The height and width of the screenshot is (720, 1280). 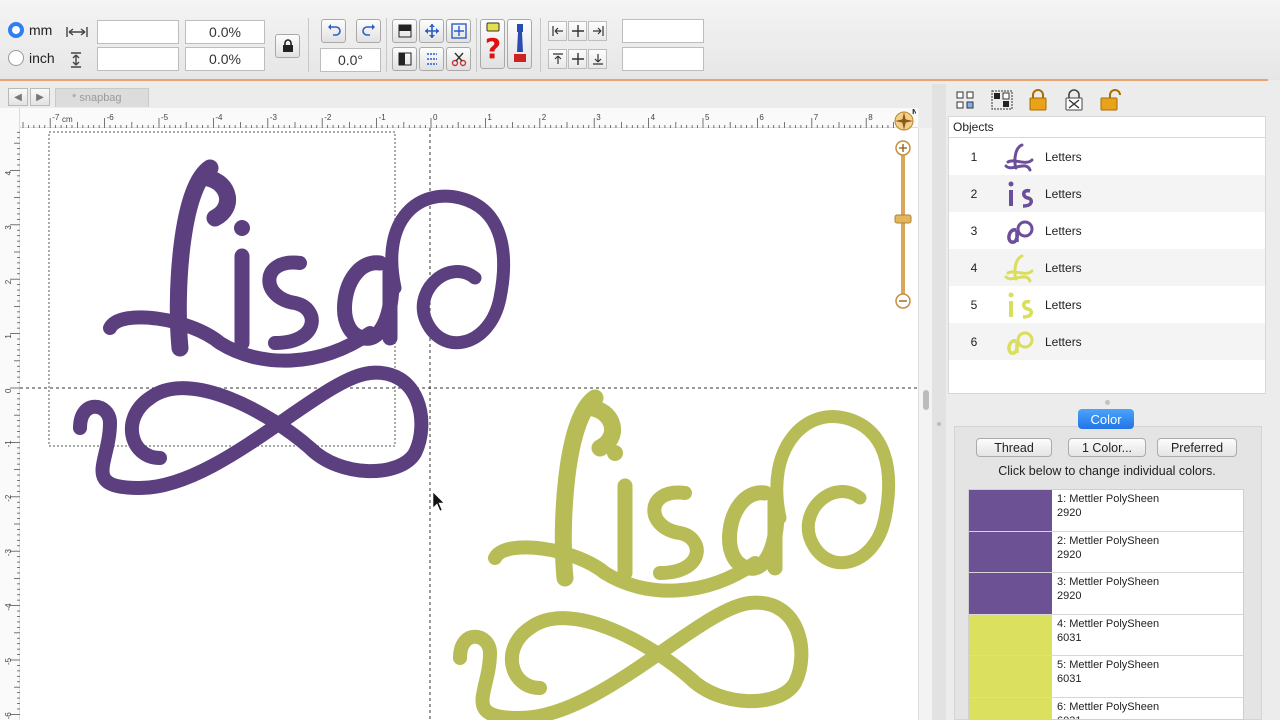 I want to click on thread-name: 2: Mettler PolySheen, so click(x=1108, y=540).